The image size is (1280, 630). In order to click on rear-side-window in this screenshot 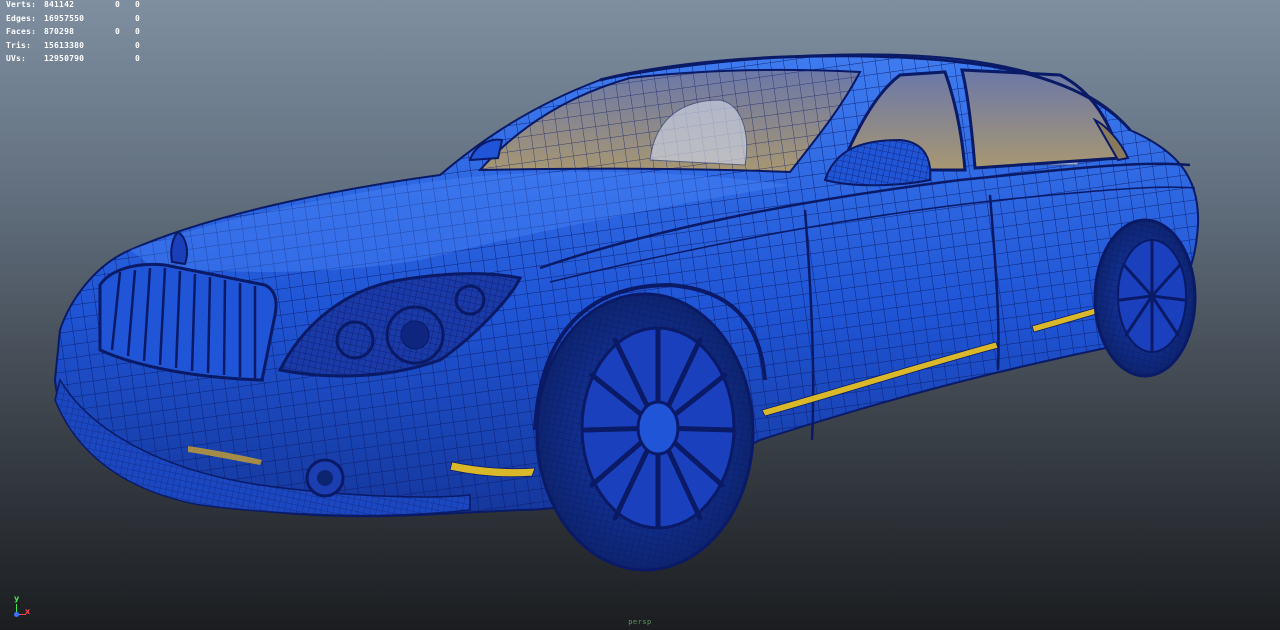, I will do `click(1041, 119)`.